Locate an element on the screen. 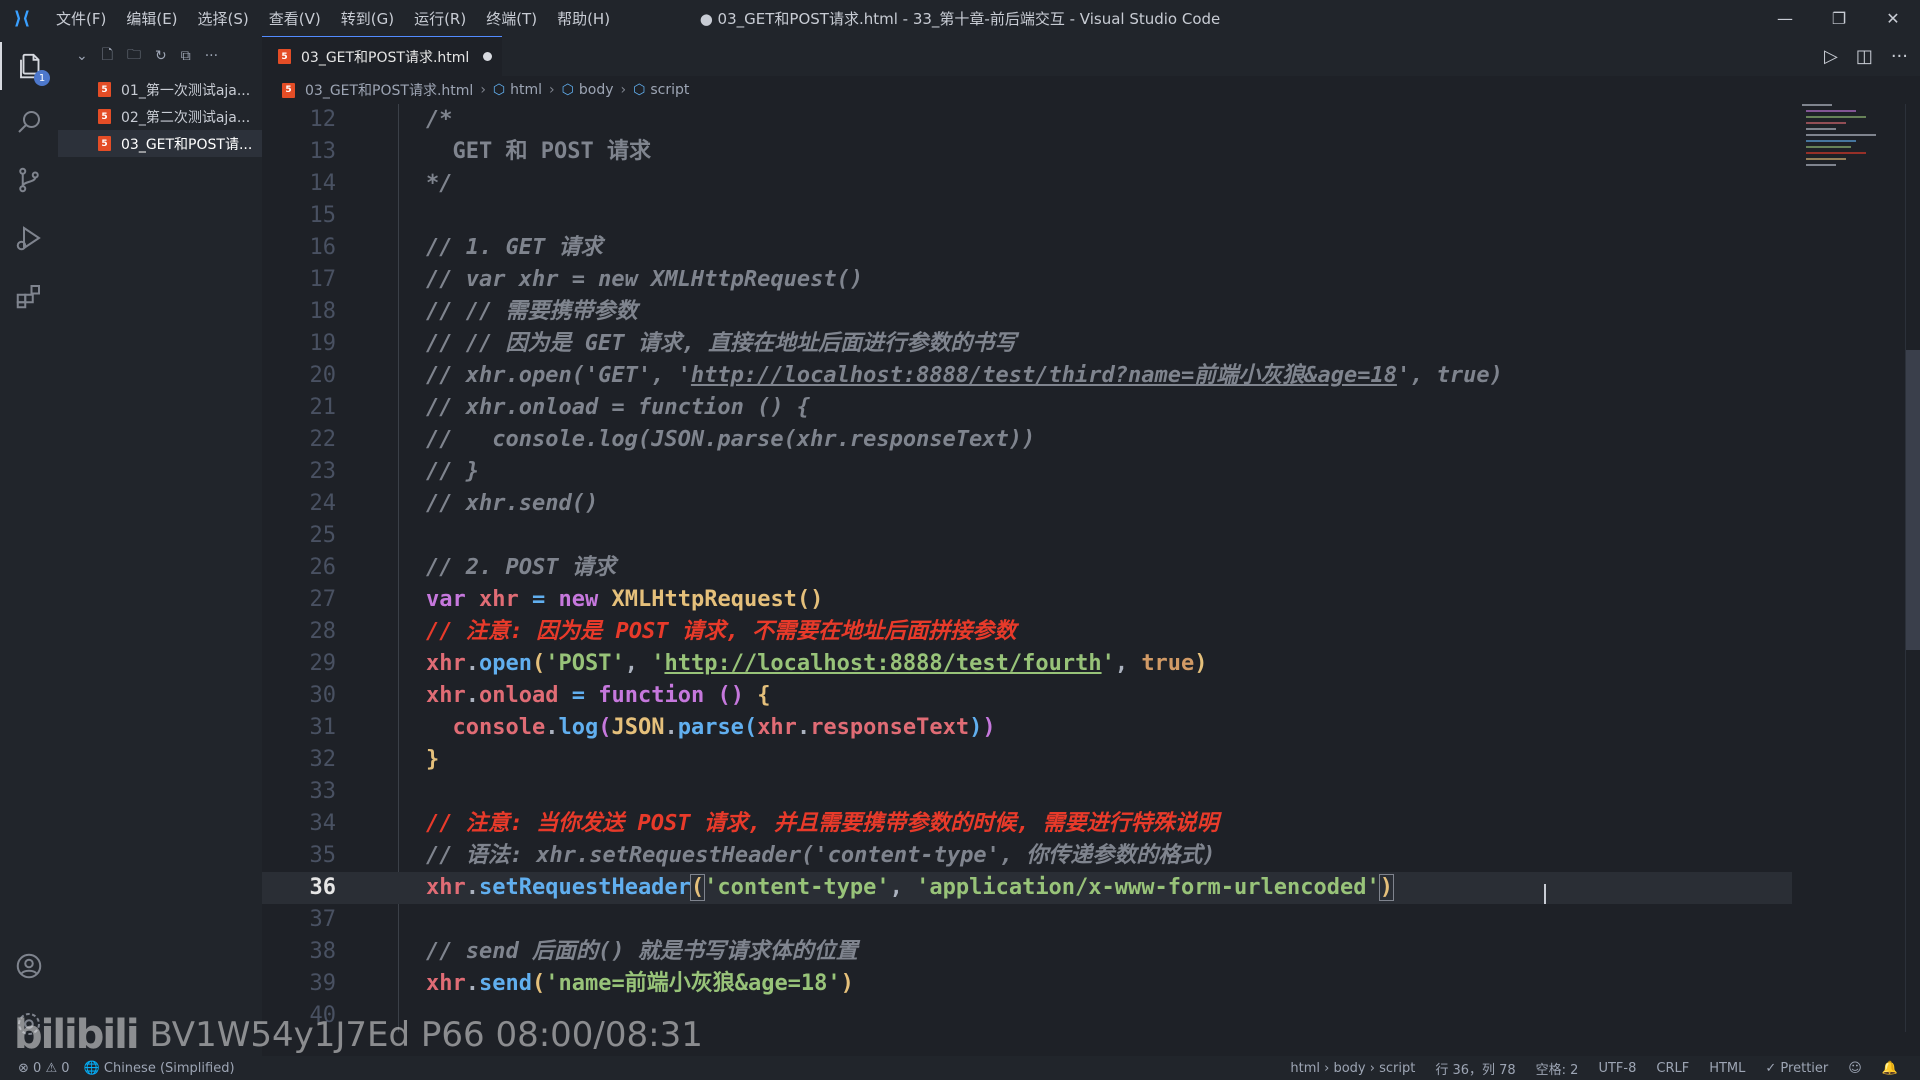 This screenshot has width=1920, height=1080. code-line: 26// 2. POST 请求 is located at coordinates (1083, 568).